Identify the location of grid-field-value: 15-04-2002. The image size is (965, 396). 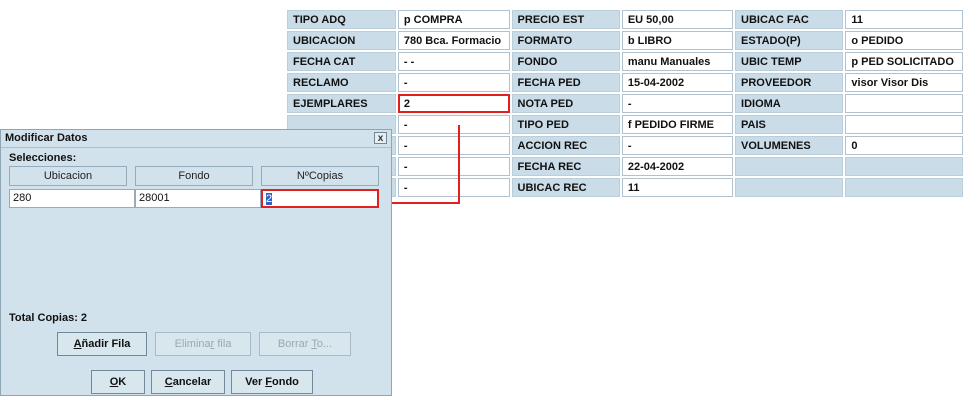
(677, 82).